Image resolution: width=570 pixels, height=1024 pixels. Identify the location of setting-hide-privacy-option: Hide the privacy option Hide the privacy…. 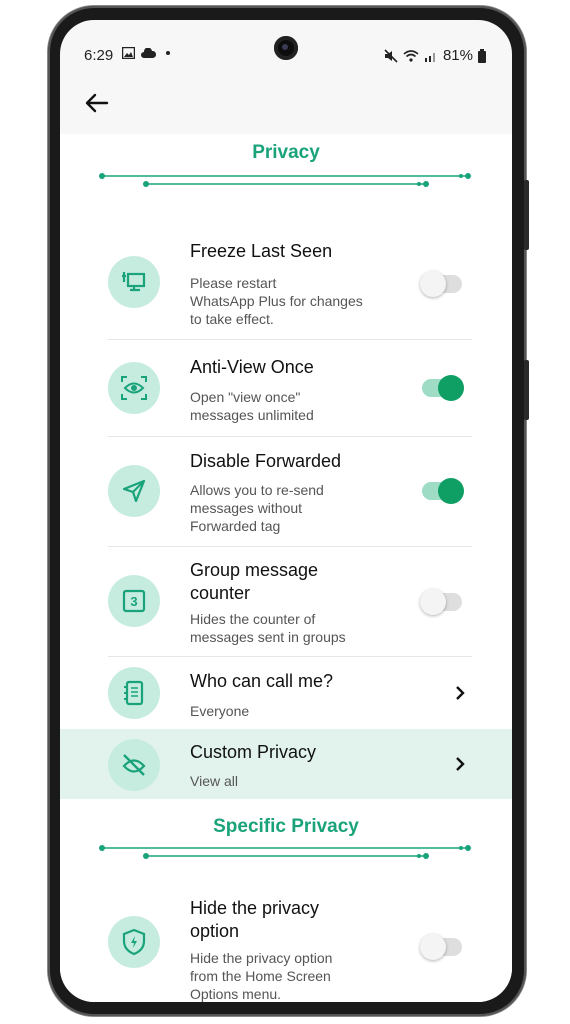
(286, 943).